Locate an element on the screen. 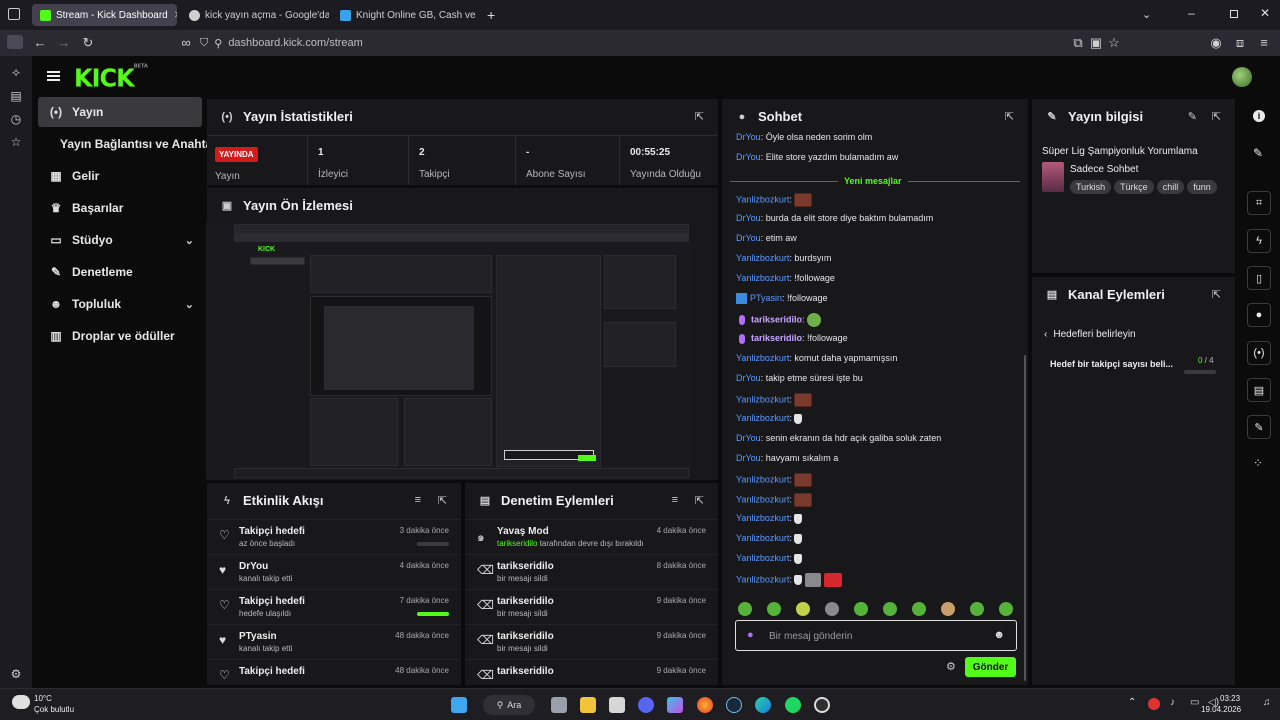 This screenshot has height=720, width=1280. edit-pencil-icon: ✎ is located at coordinates (1258, 153).